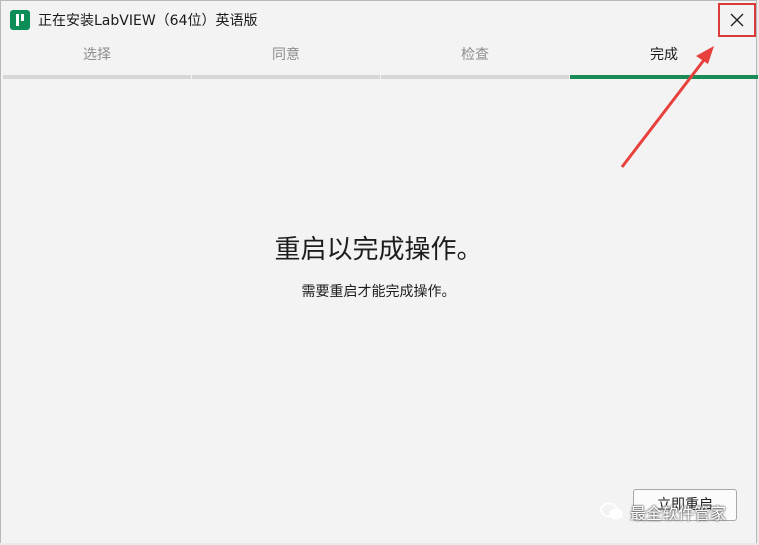 The height and width of the screenshot is (545, 759). Describe the element at coordinates (664, 55) in the screenshot. I see `tab-label: 完成` at that location.